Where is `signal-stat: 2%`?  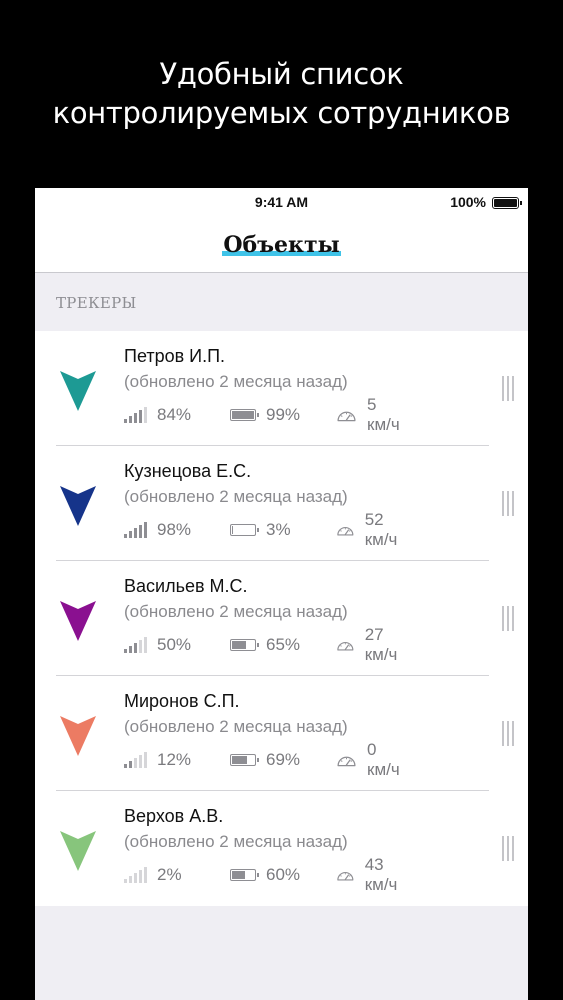 signal-stat: 2% is located at coordinates (153, 875).